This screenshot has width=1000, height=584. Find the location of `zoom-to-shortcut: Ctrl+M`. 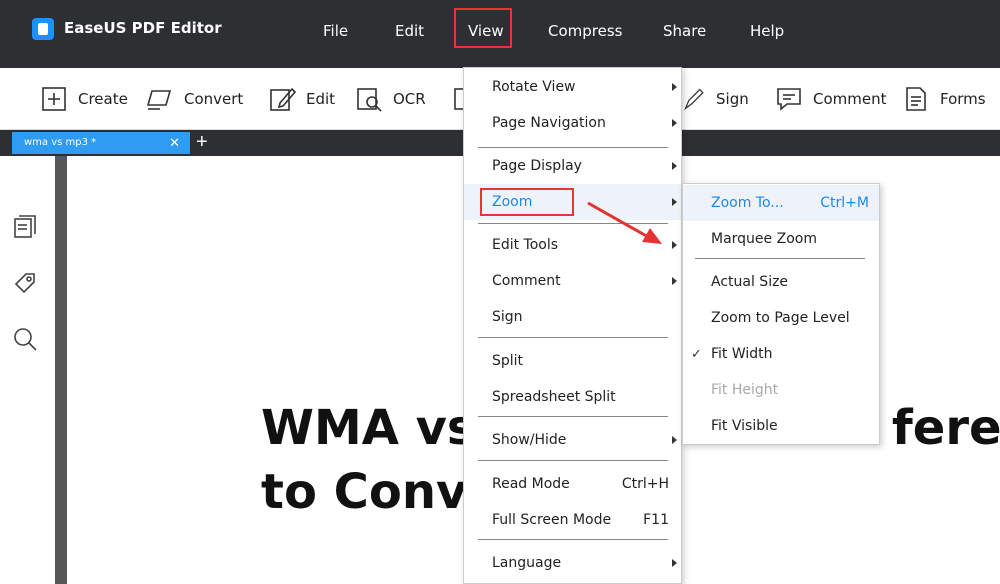

zoom-to-shortcut: Ctrl+M is located at coordinates (844, 203).